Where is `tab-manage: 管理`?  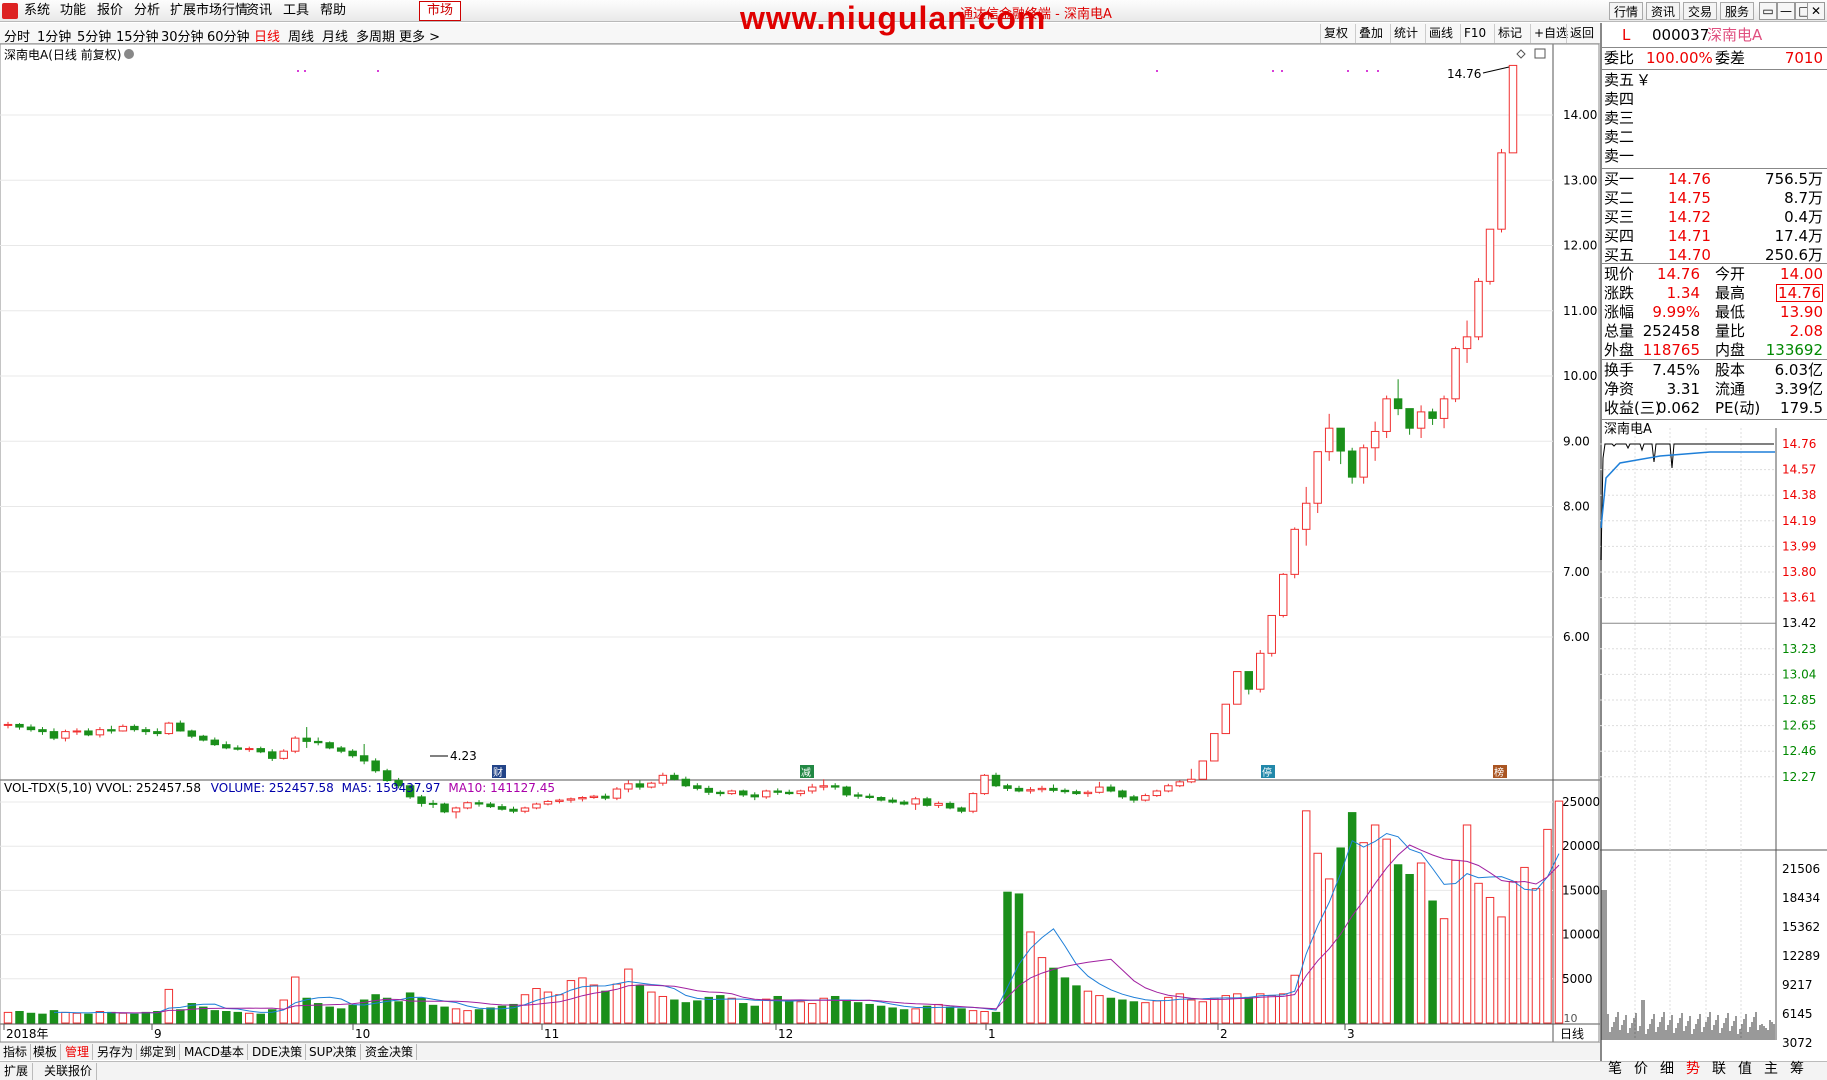 tab-manage: 管理 is located at coordinates (78, 1052).